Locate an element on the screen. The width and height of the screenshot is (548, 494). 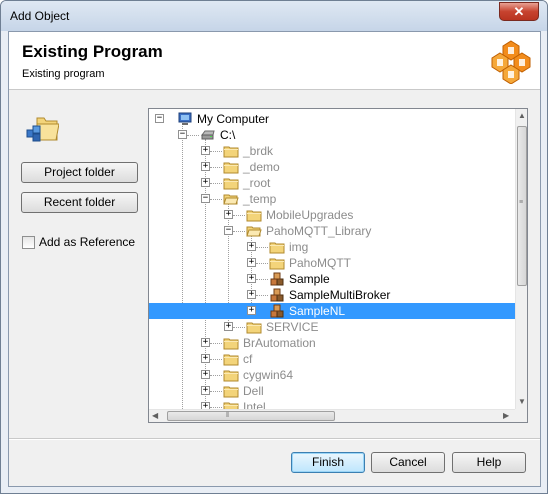
horizontal-scroll-thumb: ⦀ is located at coordinates (251, 416).